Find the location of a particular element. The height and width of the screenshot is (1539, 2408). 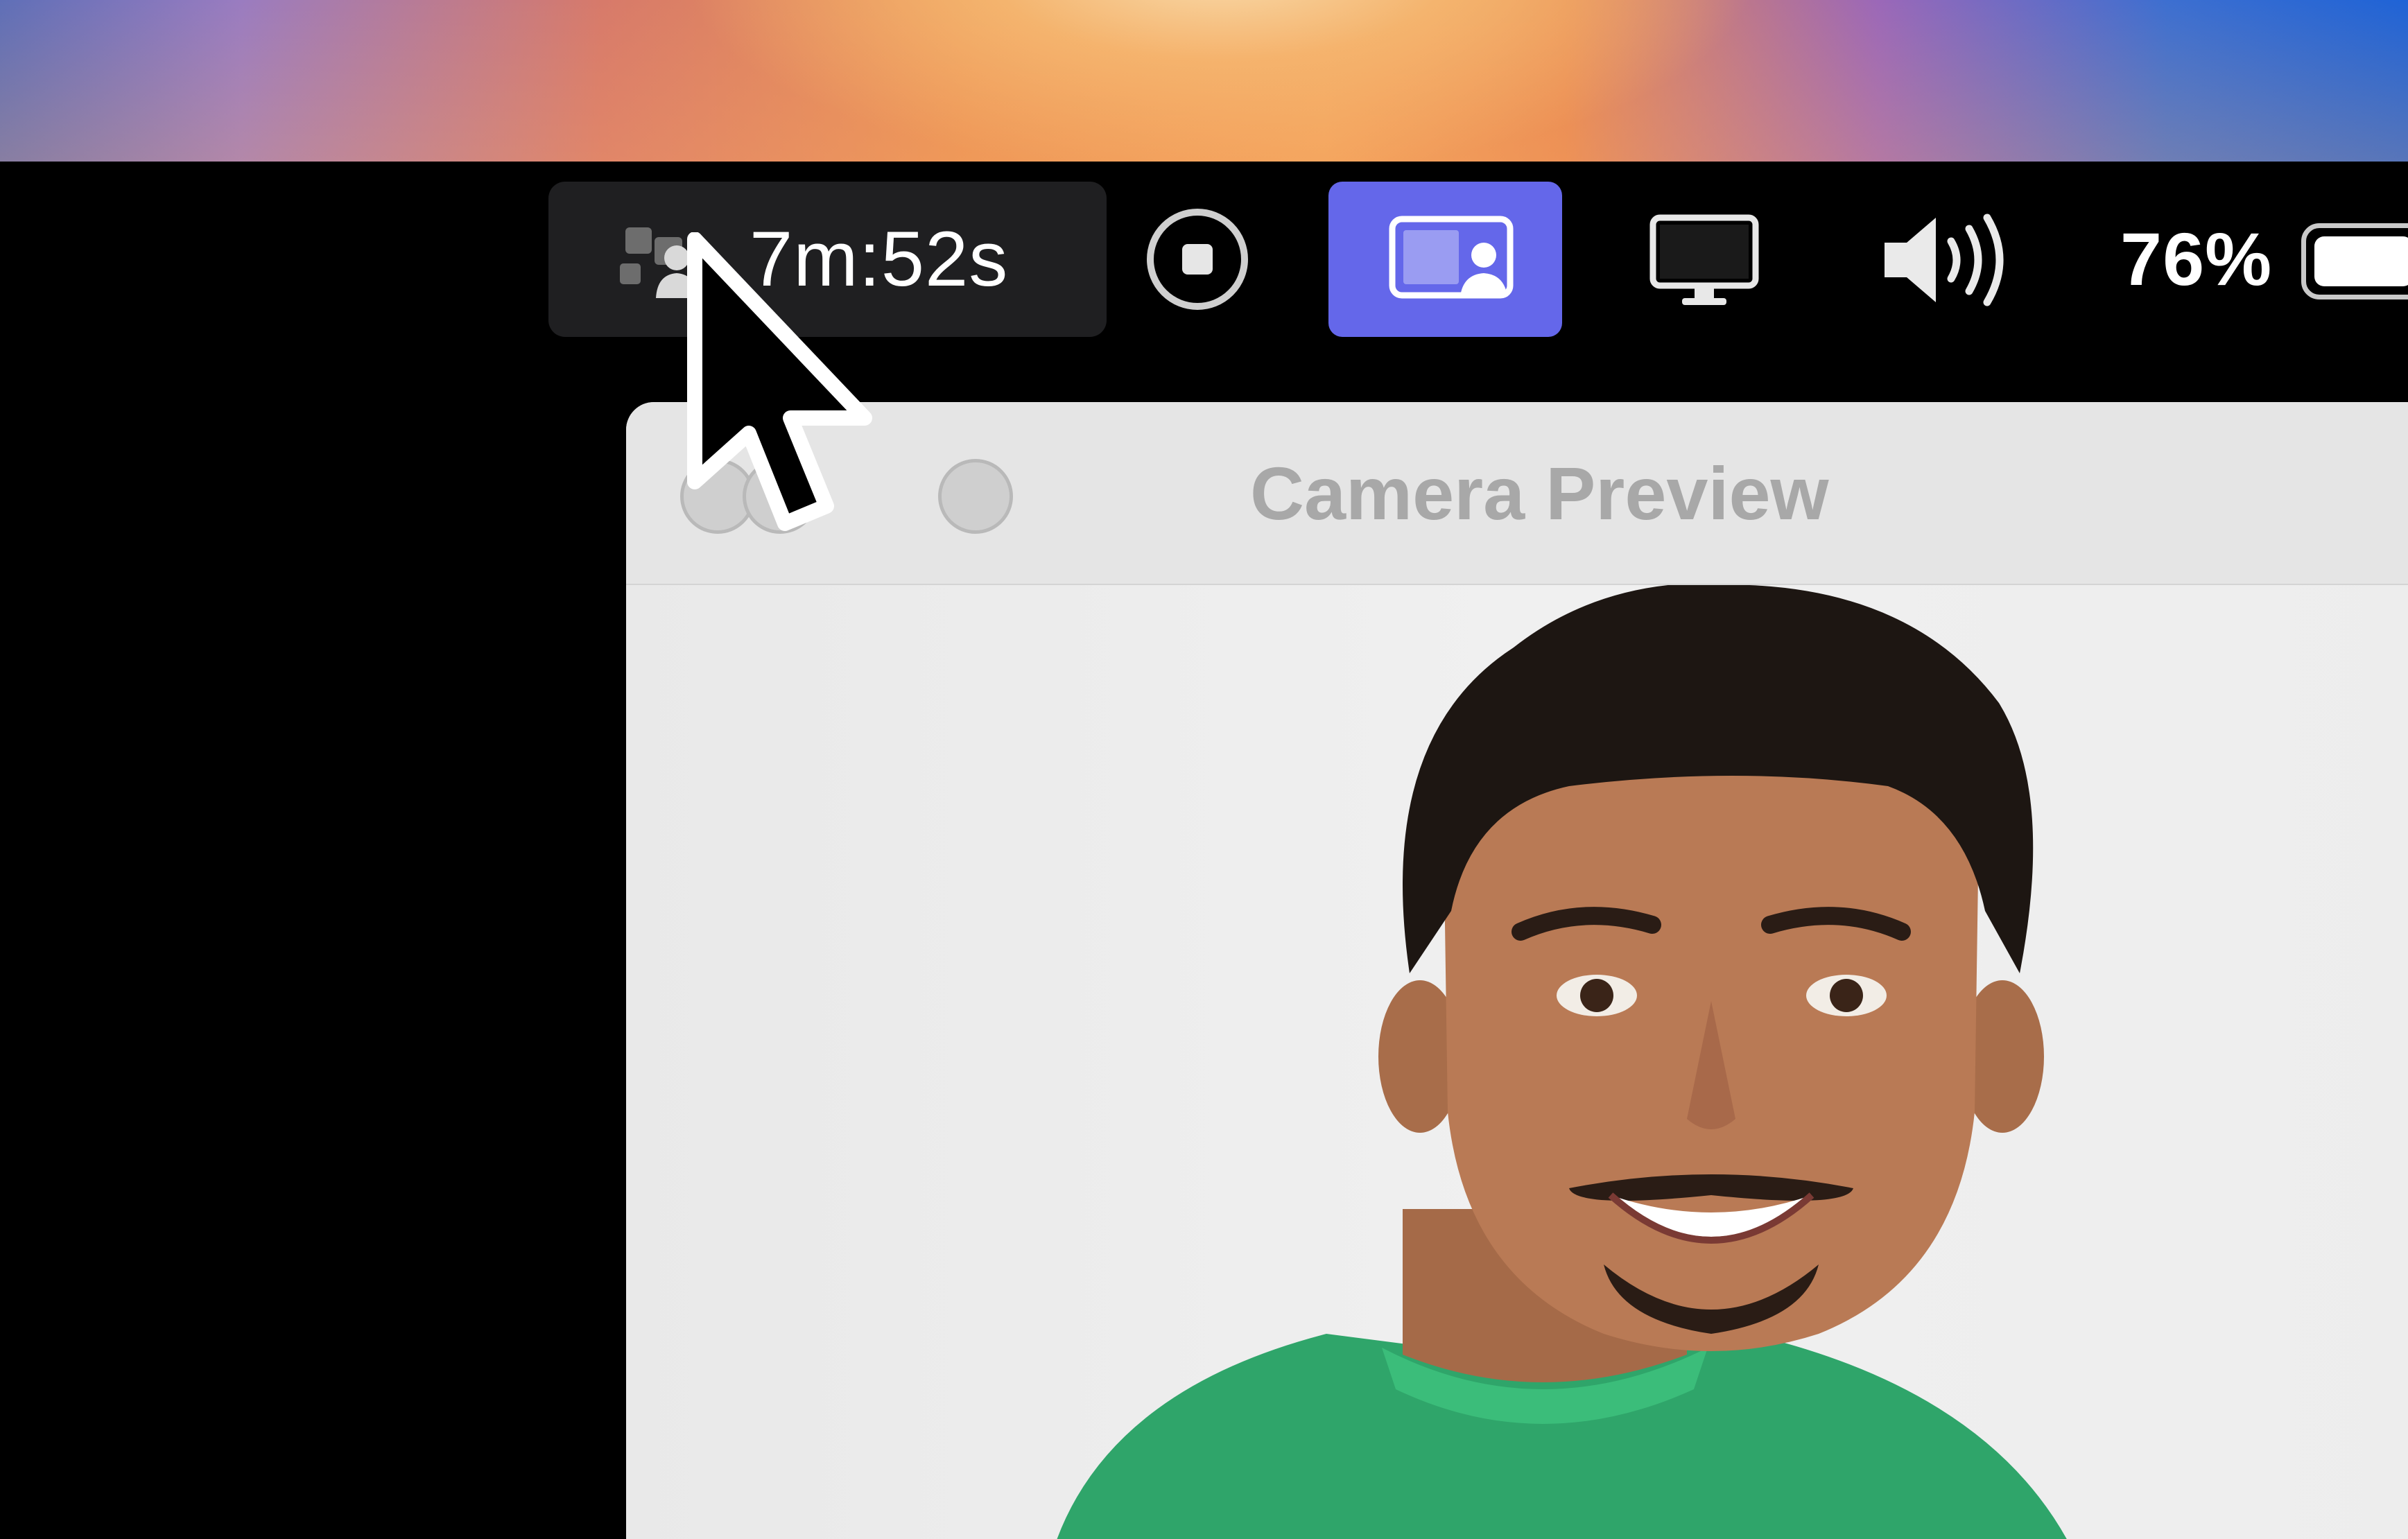

desktop-wallpaper is located at coordinates (1204, 81).